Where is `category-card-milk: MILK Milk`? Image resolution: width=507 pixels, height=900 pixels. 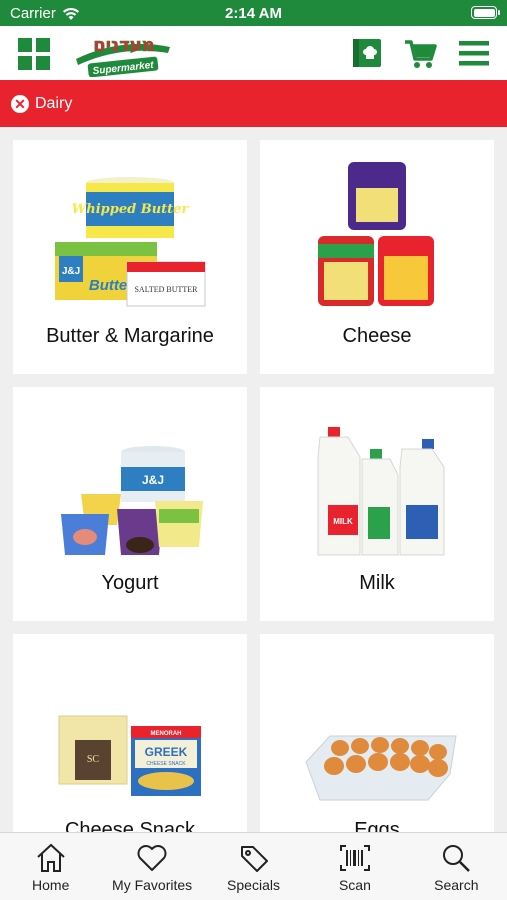
category-card-milk: MILK Milk is located at coordinates (377, 504).